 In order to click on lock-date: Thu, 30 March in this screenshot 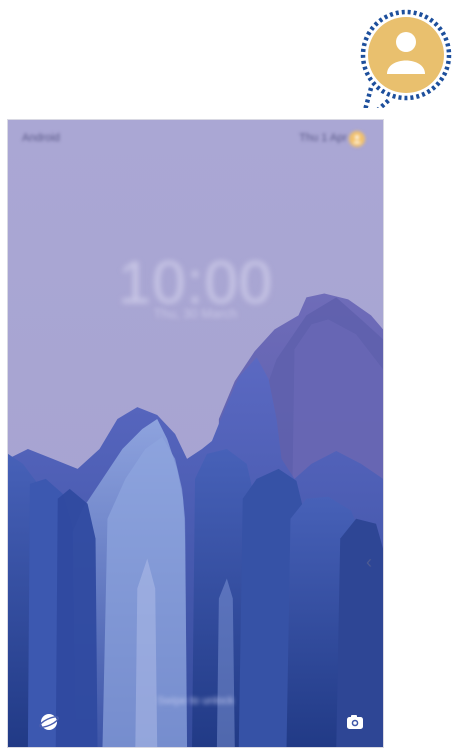, I will do `click(195, 313)`.